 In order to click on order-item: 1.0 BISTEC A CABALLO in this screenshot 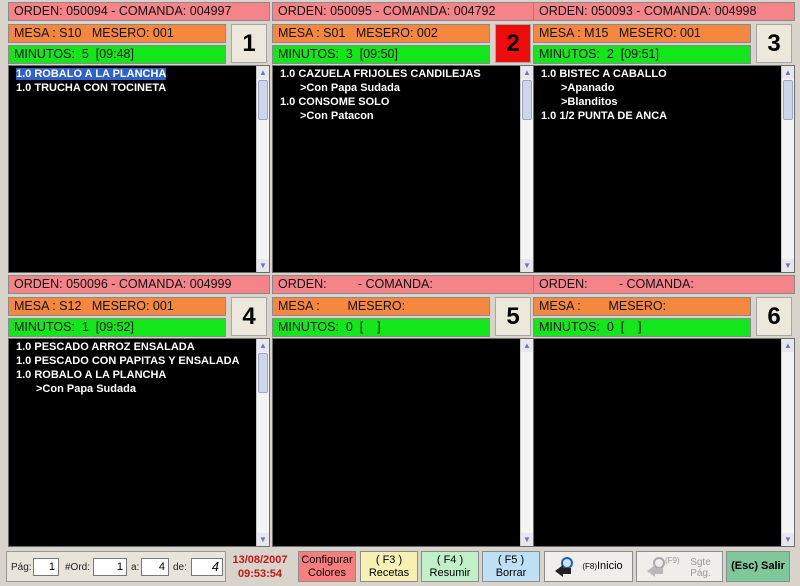, I will do `click(657, 74)`.